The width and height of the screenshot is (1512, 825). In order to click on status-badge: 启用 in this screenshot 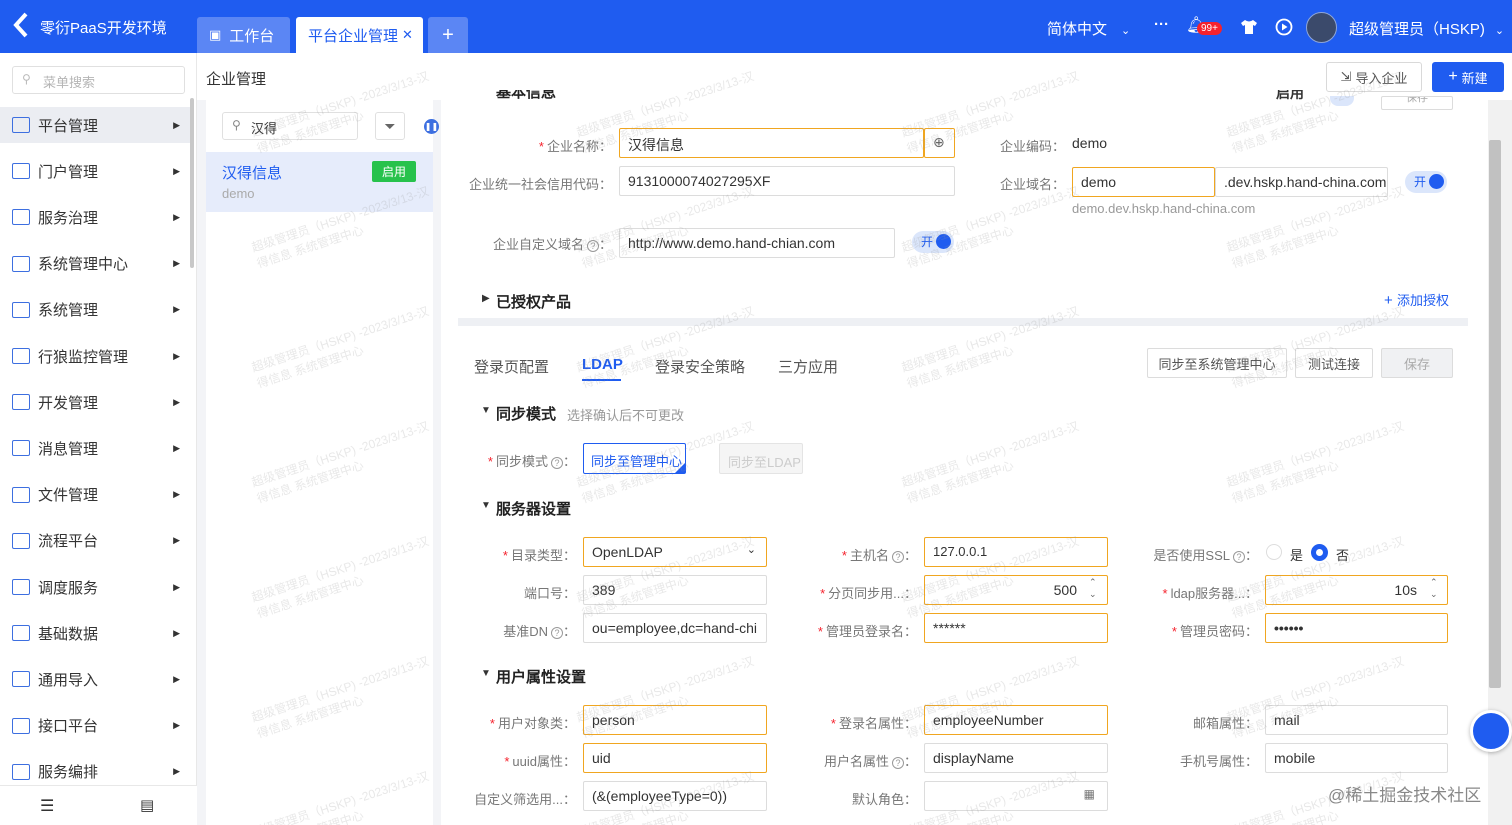, I will do `click(394, 171)`.